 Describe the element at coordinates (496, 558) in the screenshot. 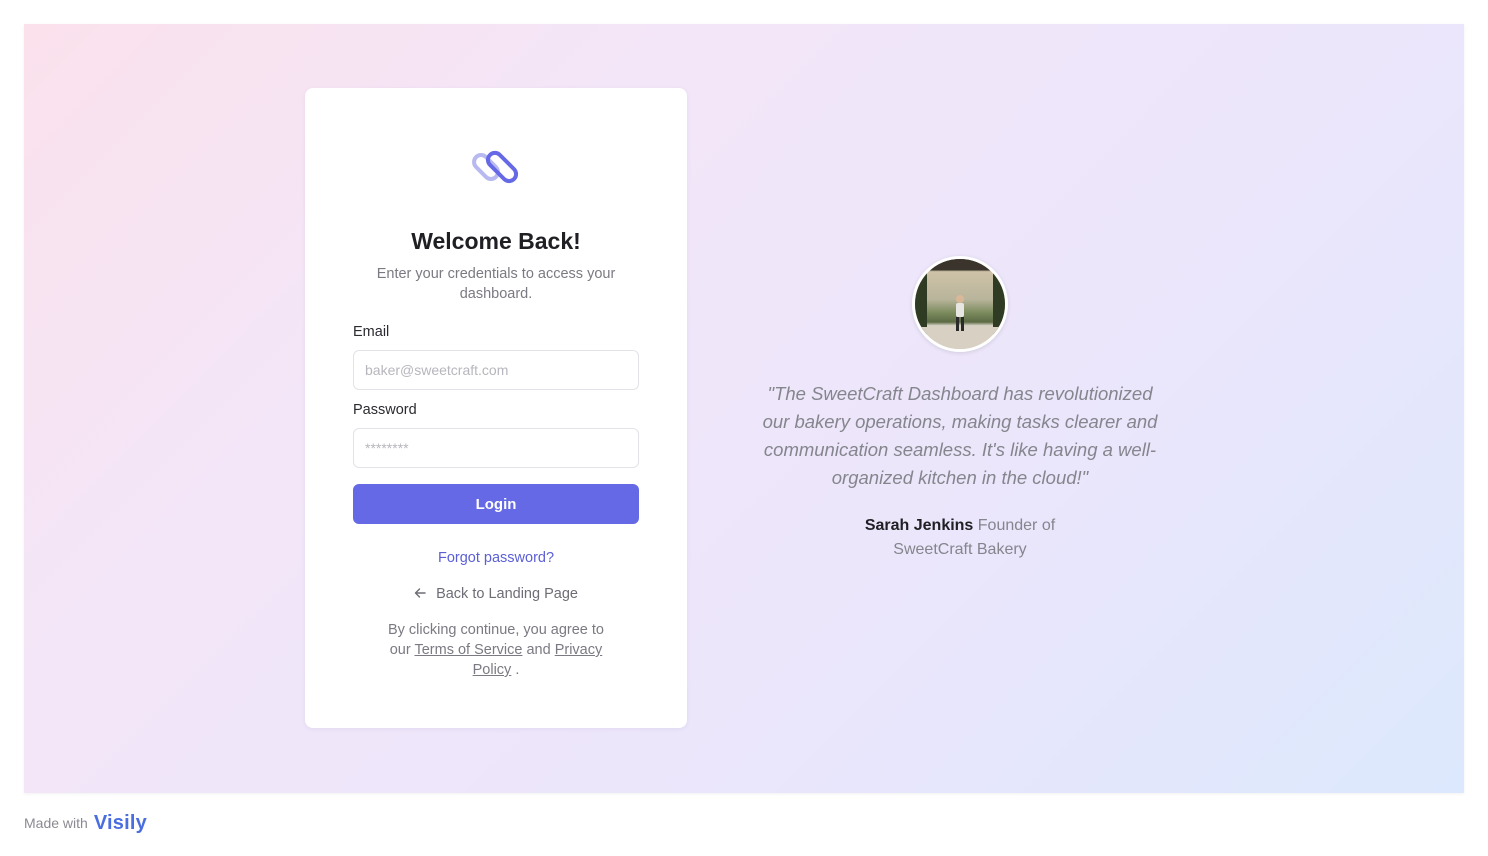

I see `forgot-password-link: Forgot password?` at that location.